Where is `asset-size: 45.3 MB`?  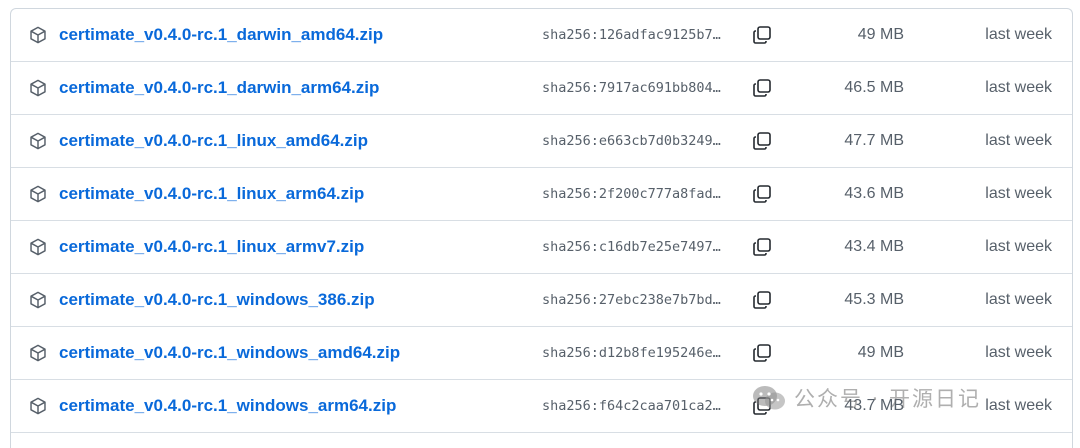
asset-size: 45.3 MB is located at coordinates (874, 299).